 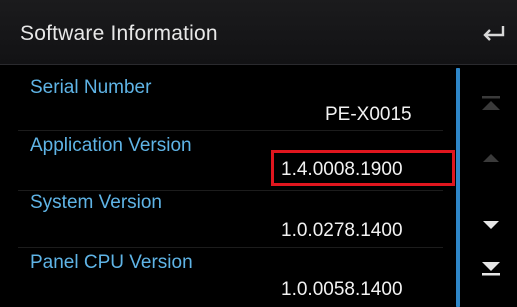 I want to click on scroll-to-bottom-icon, so click(x=491, y=269).